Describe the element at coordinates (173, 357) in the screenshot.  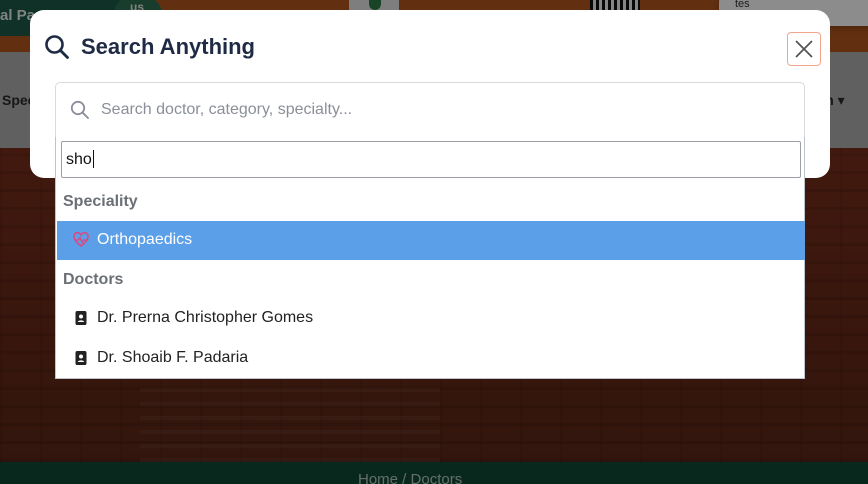
I see `option-label: Dr. Shoaib F. Padaria` at that location.